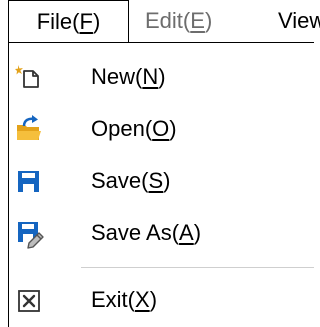 Image resolution: width=320 pixels, height=327 pixels. Describe the element at coordinates (86, 21) in the screenshot. I see `menu-file-accesskey: F` at that location.